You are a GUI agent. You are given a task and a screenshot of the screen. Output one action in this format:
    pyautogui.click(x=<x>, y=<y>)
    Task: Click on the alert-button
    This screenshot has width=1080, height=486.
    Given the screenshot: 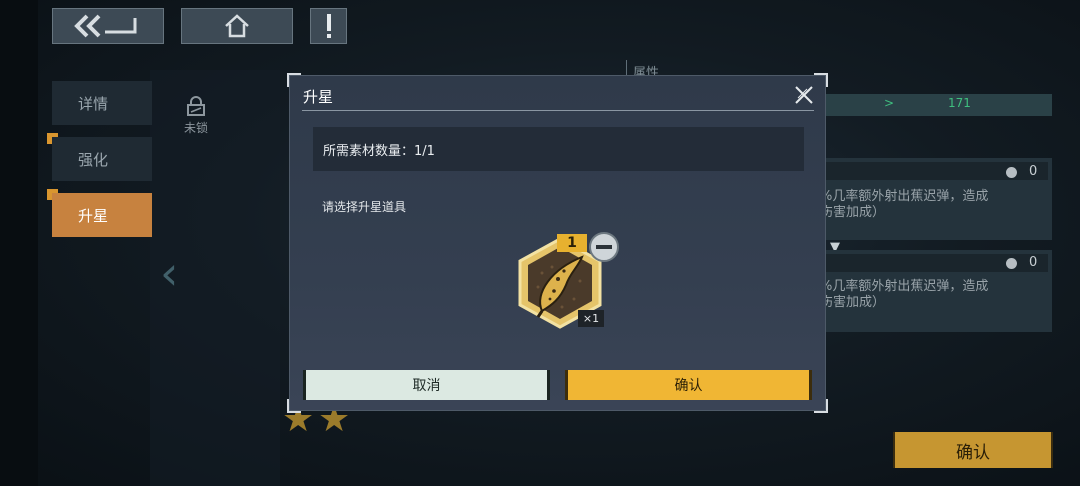 What is the action you would take?
    pyautogui.click(x=328, y=26)
    